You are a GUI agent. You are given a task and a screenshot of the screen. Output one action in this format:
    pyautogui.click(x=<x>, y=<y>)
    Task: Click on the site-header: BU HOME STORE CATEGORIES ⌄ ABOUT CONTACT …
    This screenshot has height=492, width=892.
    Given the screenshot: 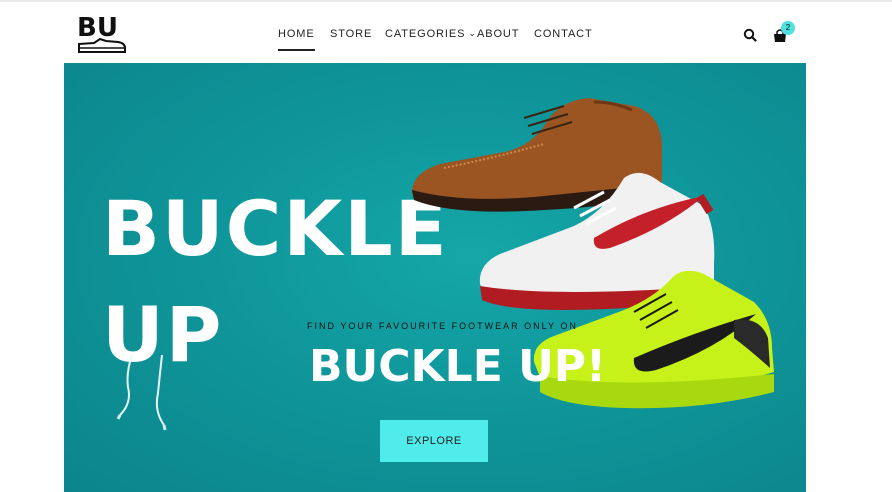 What is the action you would take?
    pyautogui.click(x=446, y=31)
    